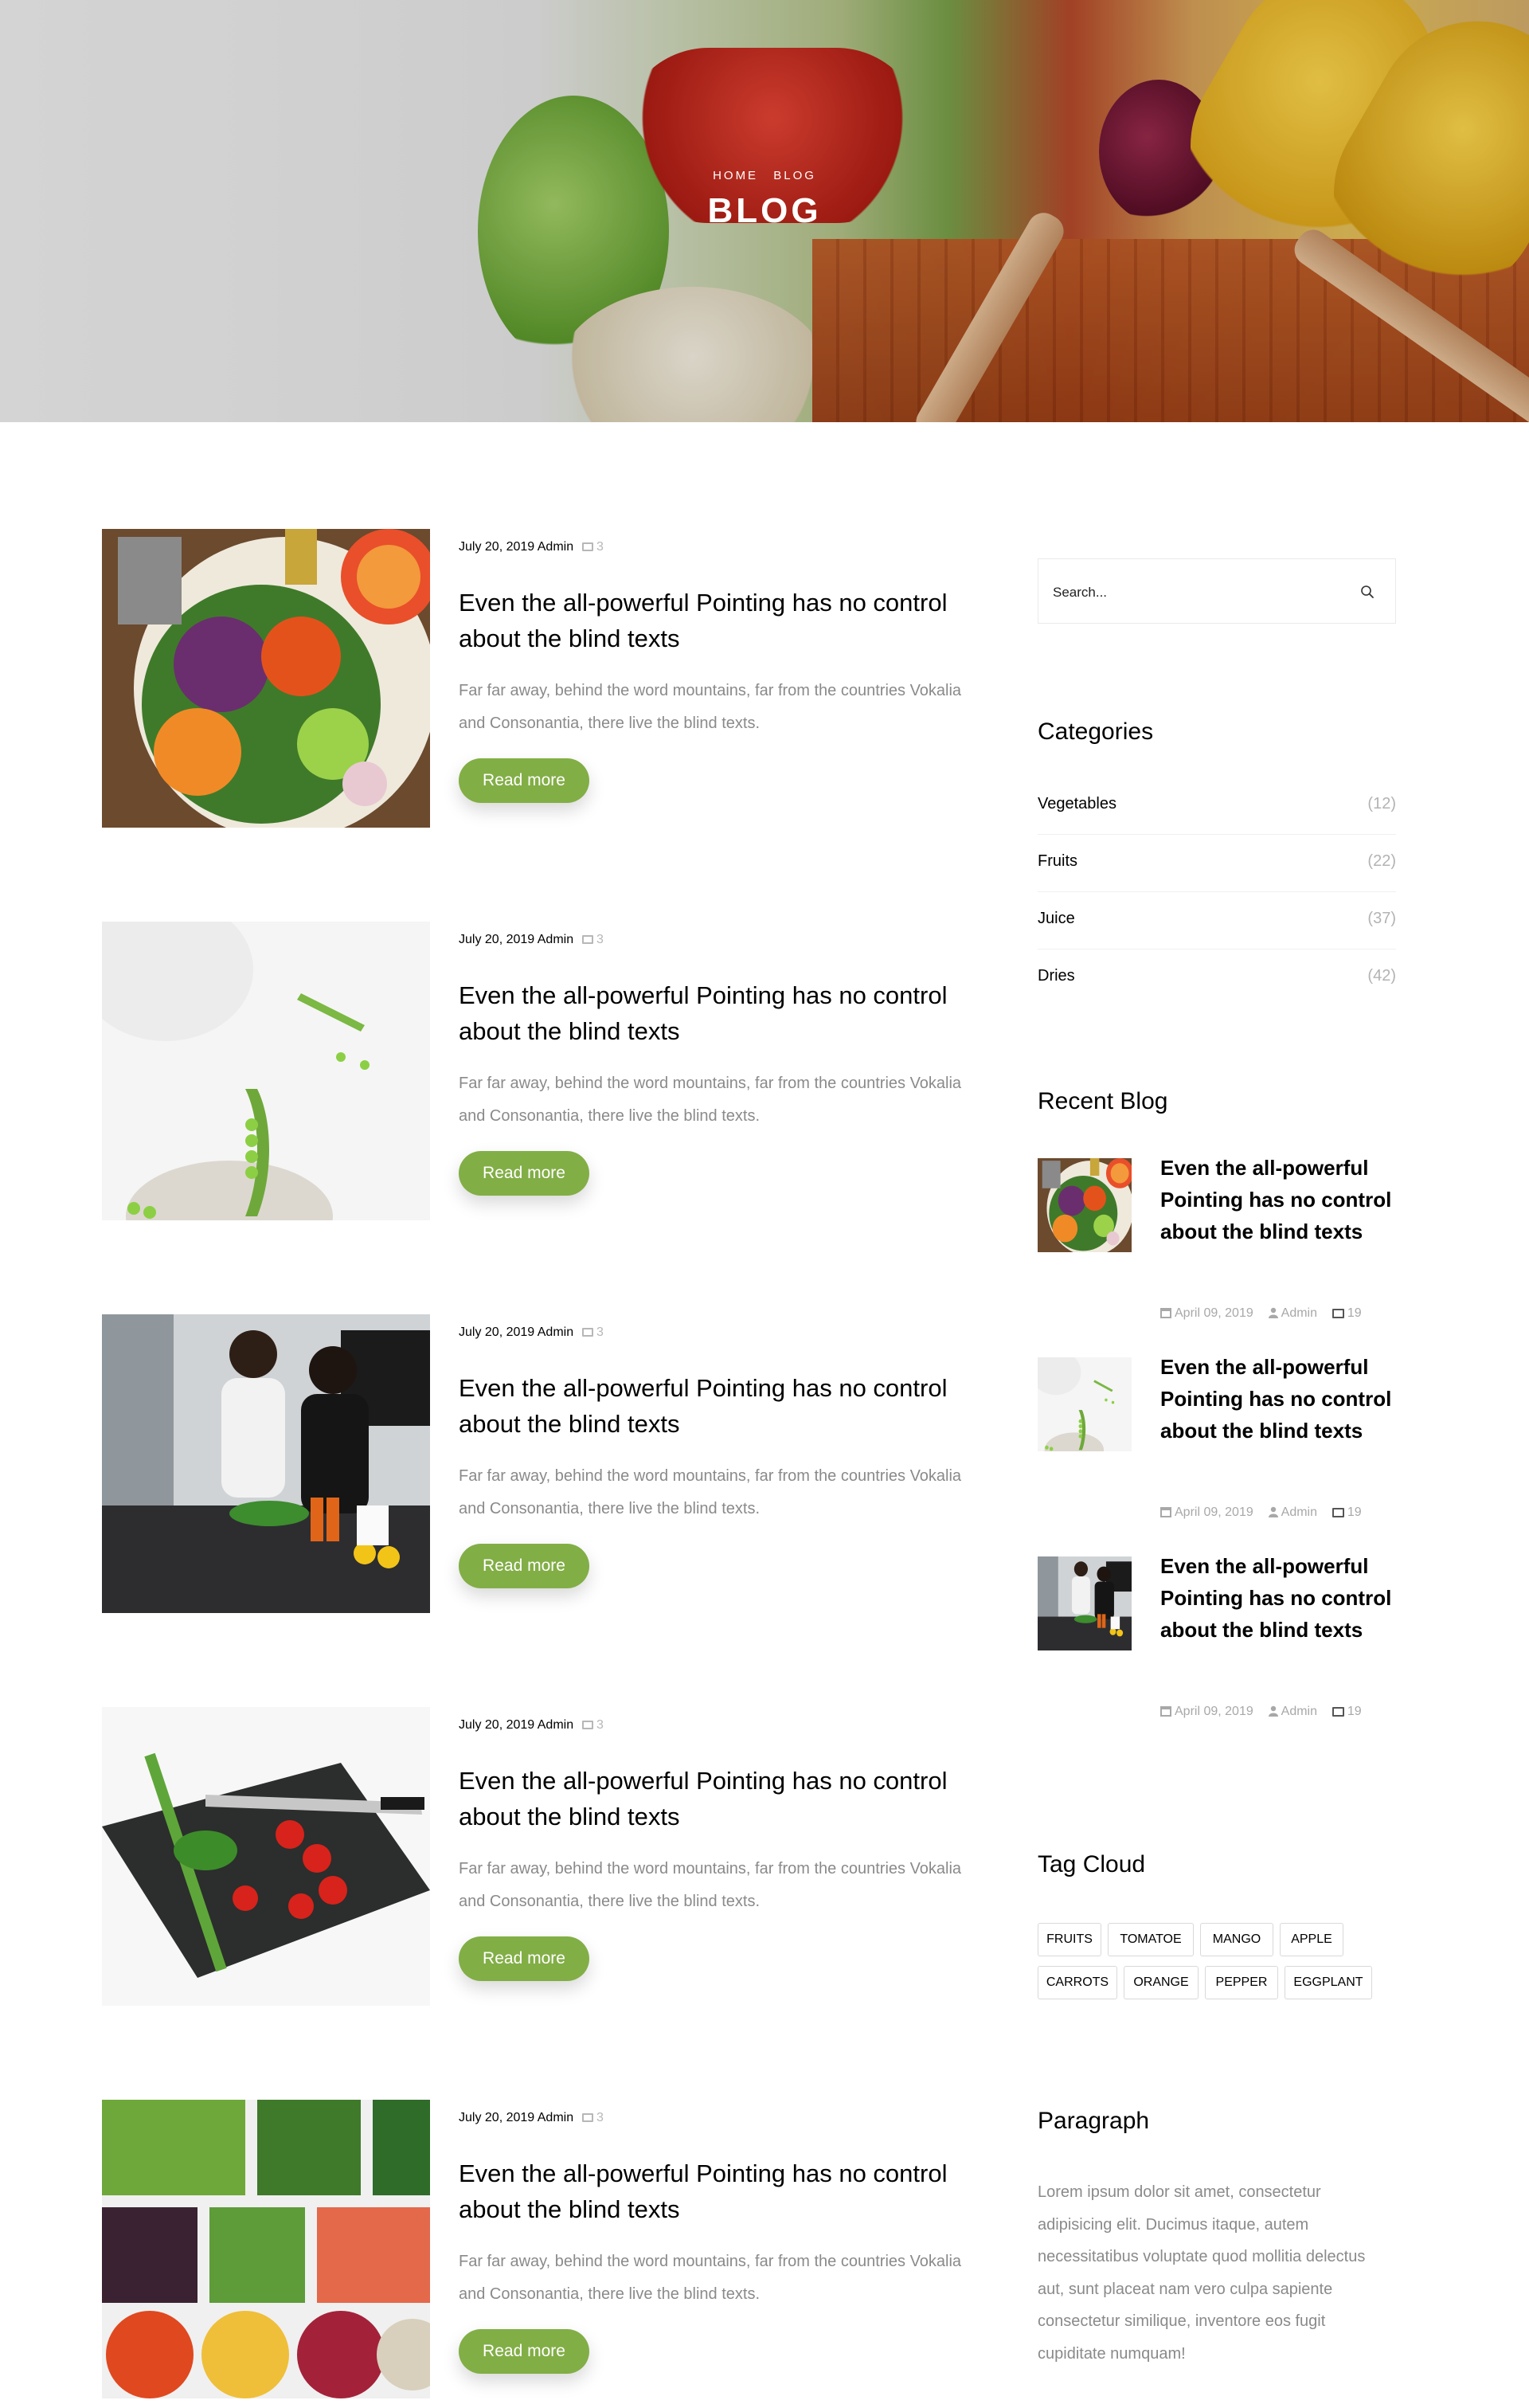  I want to click on breadcrumb-home-link: Home, so click(735, 176).